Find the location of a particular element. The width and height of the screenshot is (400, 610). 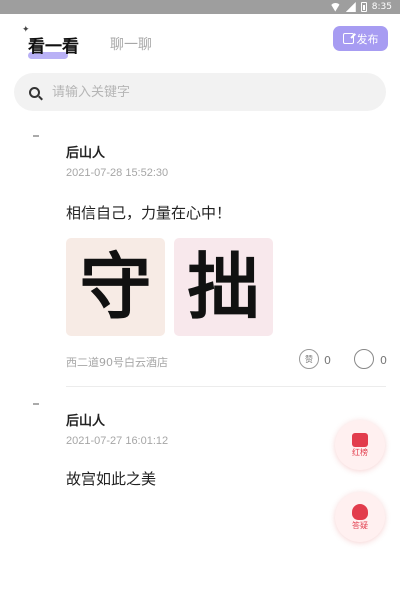

comment-count: 0 is located at coordinates (383, 360).